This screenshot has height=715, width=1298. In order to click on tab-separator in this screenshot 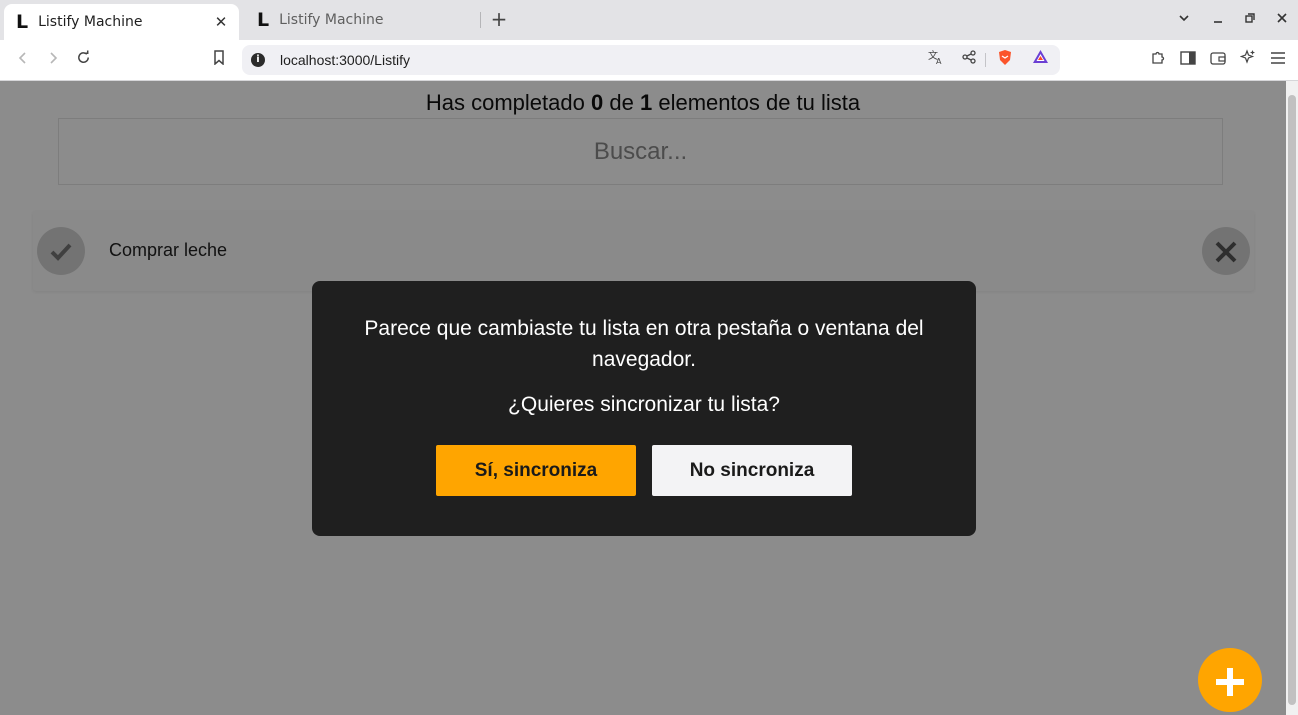, I will do `click(480, 20)`.